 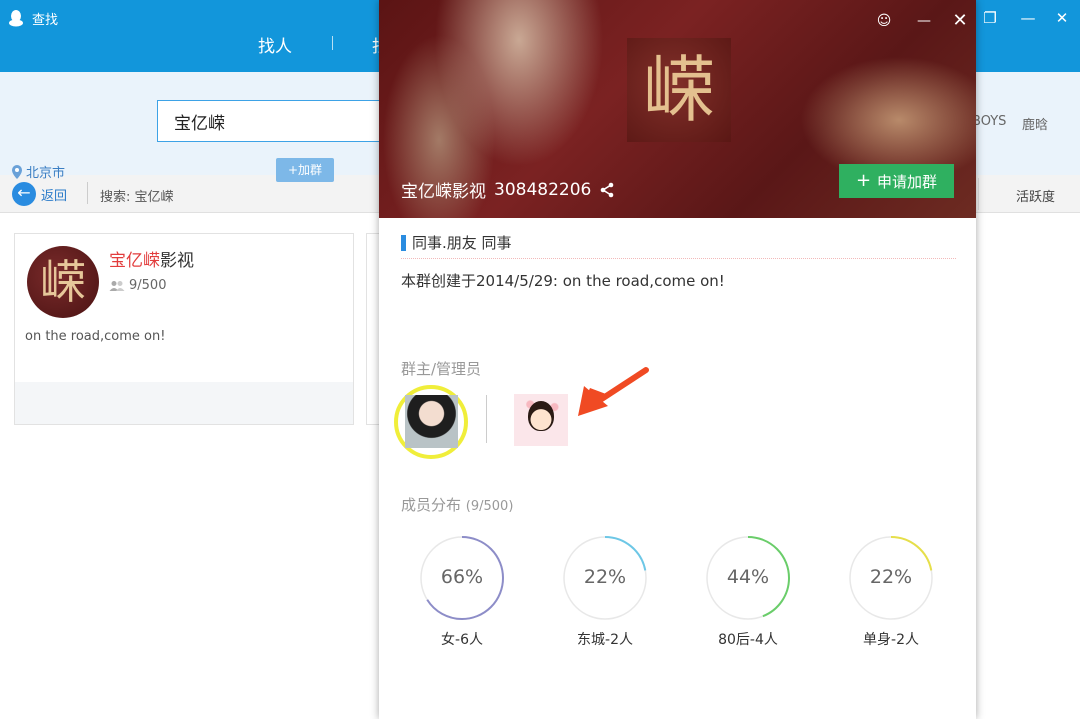 I want to click on location-text: 北京市, so click(x=46, y=173).